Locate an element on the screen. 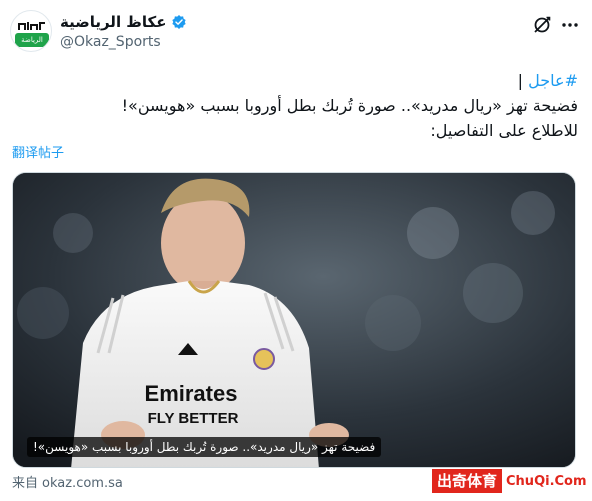 The width and height of the screenshot is (592, 501). tweet-header: الرياضة عكاظ الرياضية @Okaz_Sports is located at coordinates (296, 31).